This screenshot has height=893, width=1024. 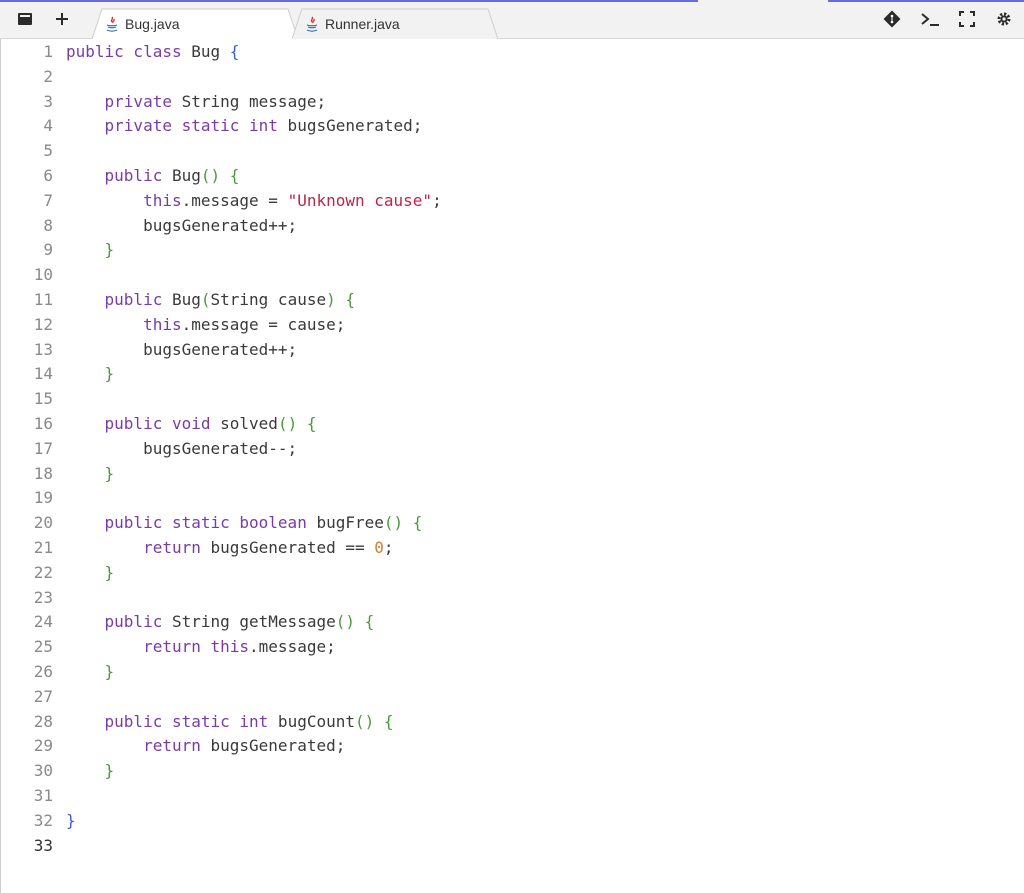 What do you see at coordinates (48, 126) in the screenshot?
I see `line-number: 4` at bounding box center [48, 126].